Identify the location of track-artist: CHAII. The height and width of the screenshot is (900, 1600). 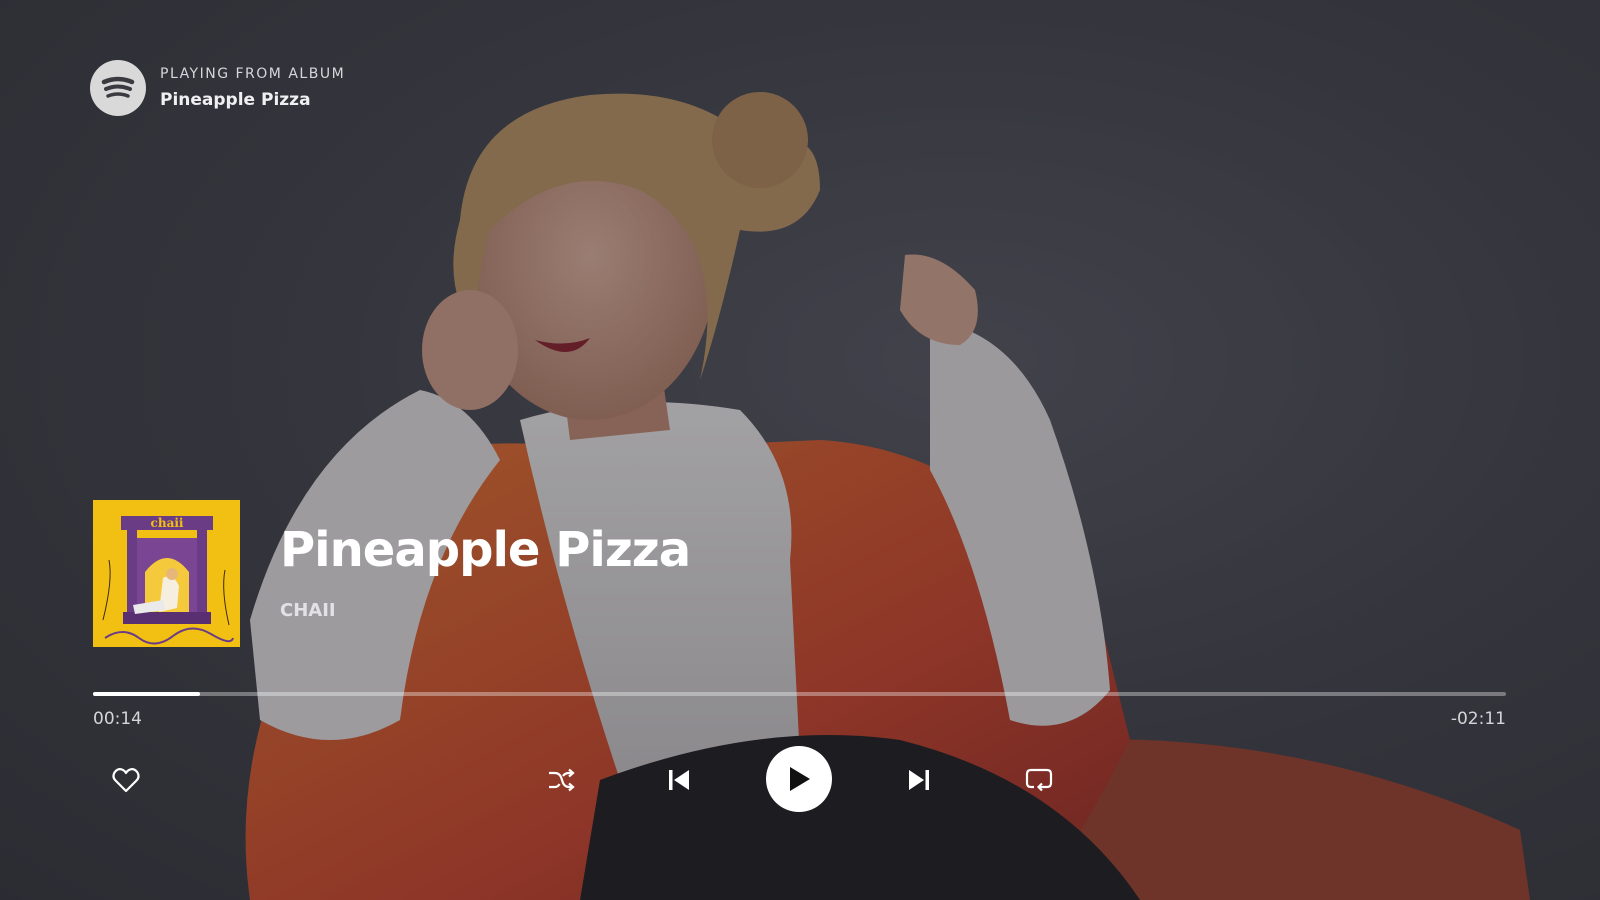
(308, 610).